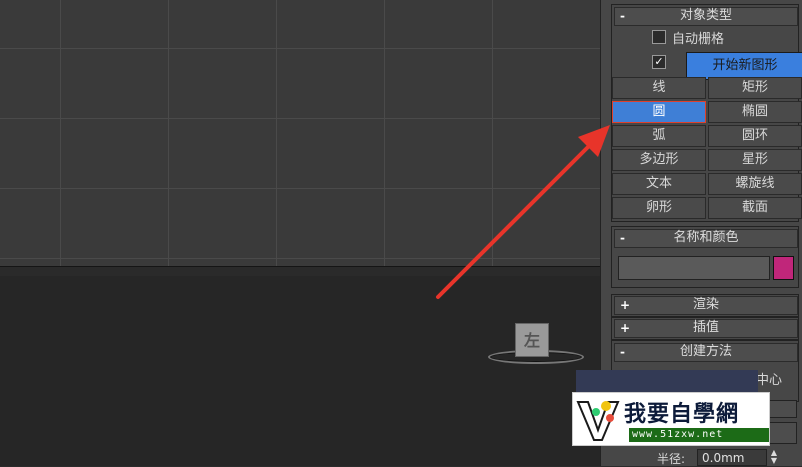 The height and width of the screenshot is (467, 802). What do you see at coordinates (755, 208) in the screenshot?
I see `shape-button-section: 截面` at bounding box center [755, 208].